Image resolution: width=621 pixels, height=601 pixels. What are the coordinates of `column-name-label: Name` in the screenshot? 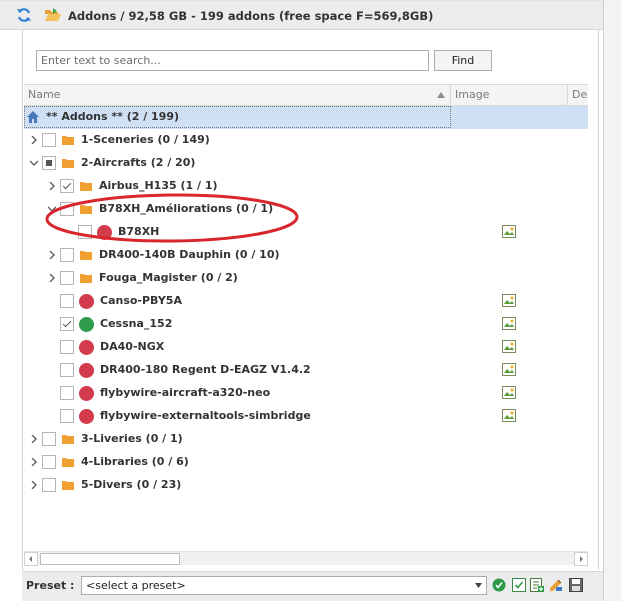 It's located at (44, 94).